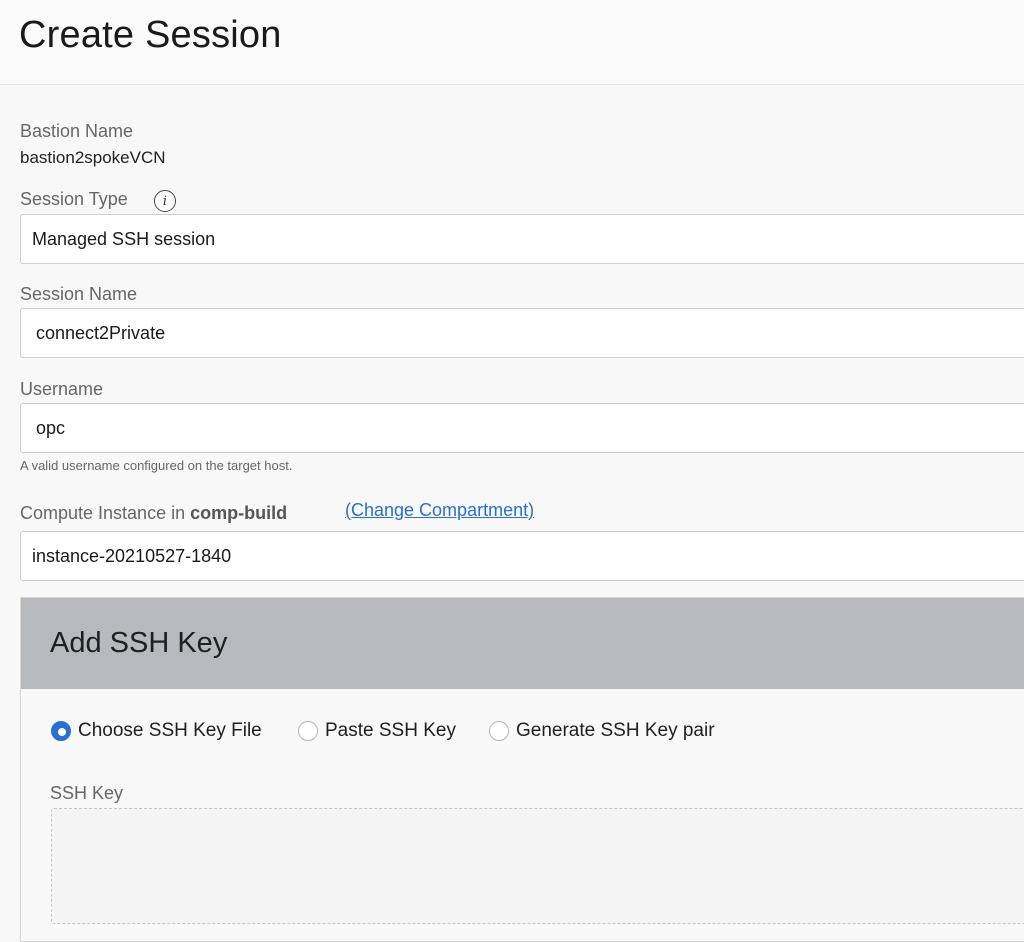 This screenshot has width=1024, height=942. I want to click on compute-instance-select: instance-20210527-1840, so click(522, 556).